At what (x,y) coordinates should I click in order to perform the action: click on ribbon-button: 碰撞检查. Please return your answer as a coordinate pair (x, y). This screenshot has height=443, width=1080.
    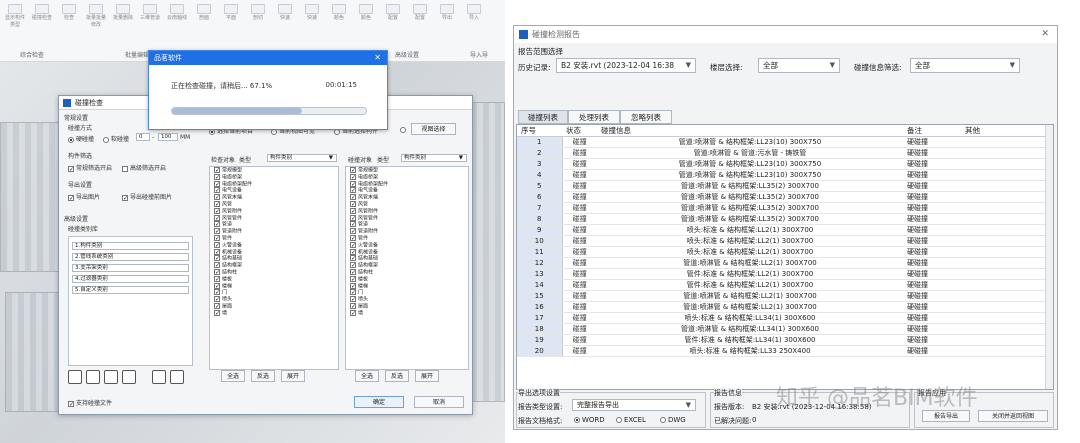
    Looking at the image, I should click on (42, 13).